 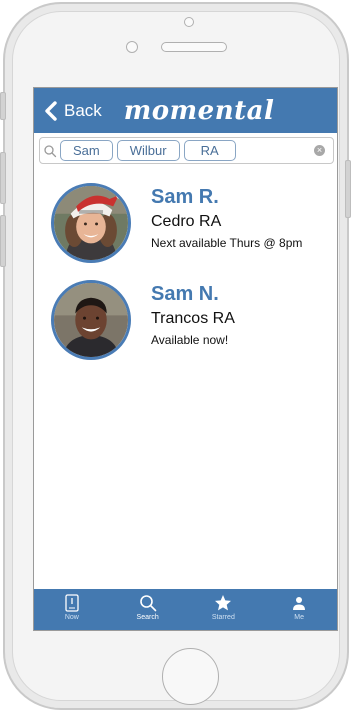 What do you see at coordinates (299, 617) in the screenshot?
I see `tab-me-label: Me` at bounding box center [299, 617].